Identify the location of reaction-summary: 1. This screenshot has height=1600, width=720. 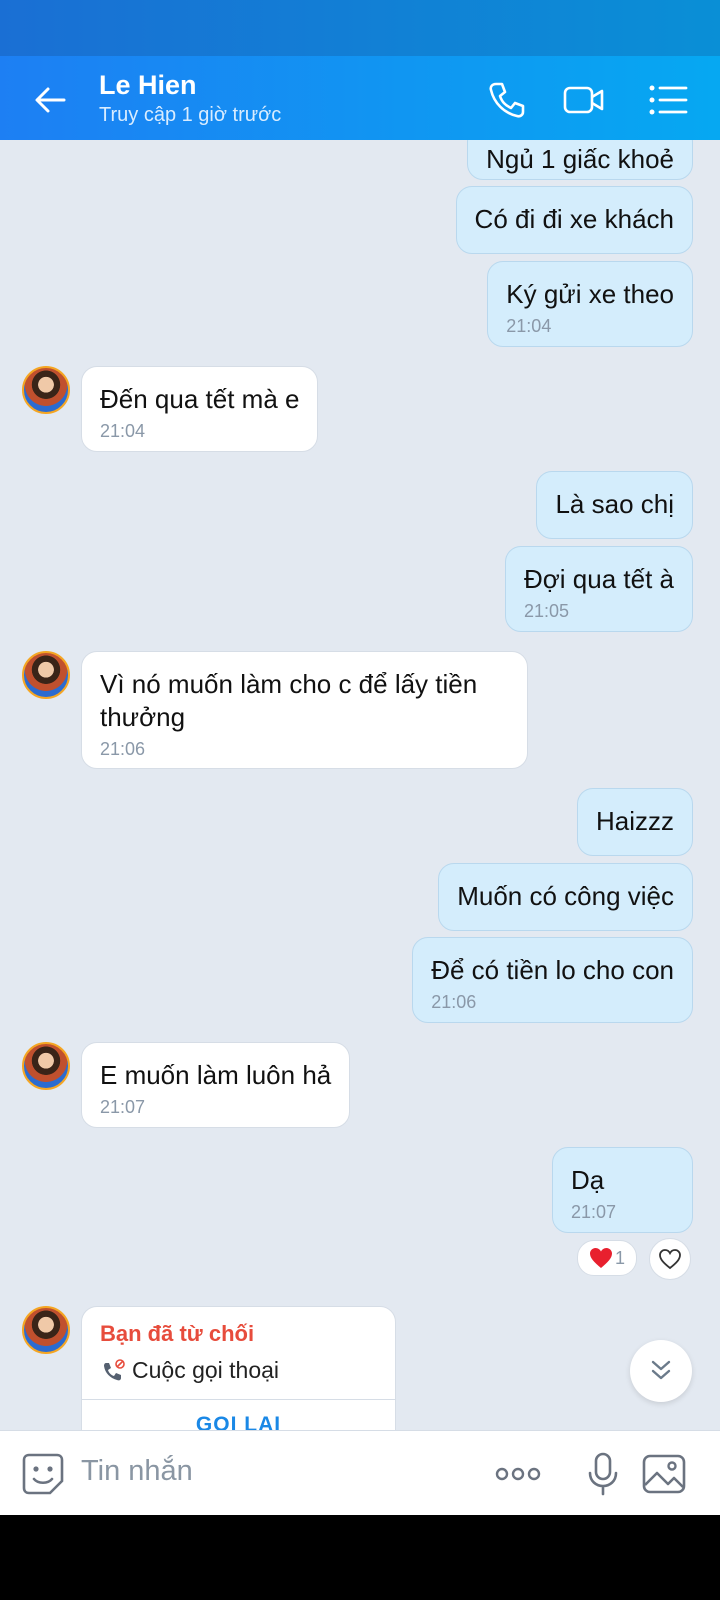
(607, 1258).